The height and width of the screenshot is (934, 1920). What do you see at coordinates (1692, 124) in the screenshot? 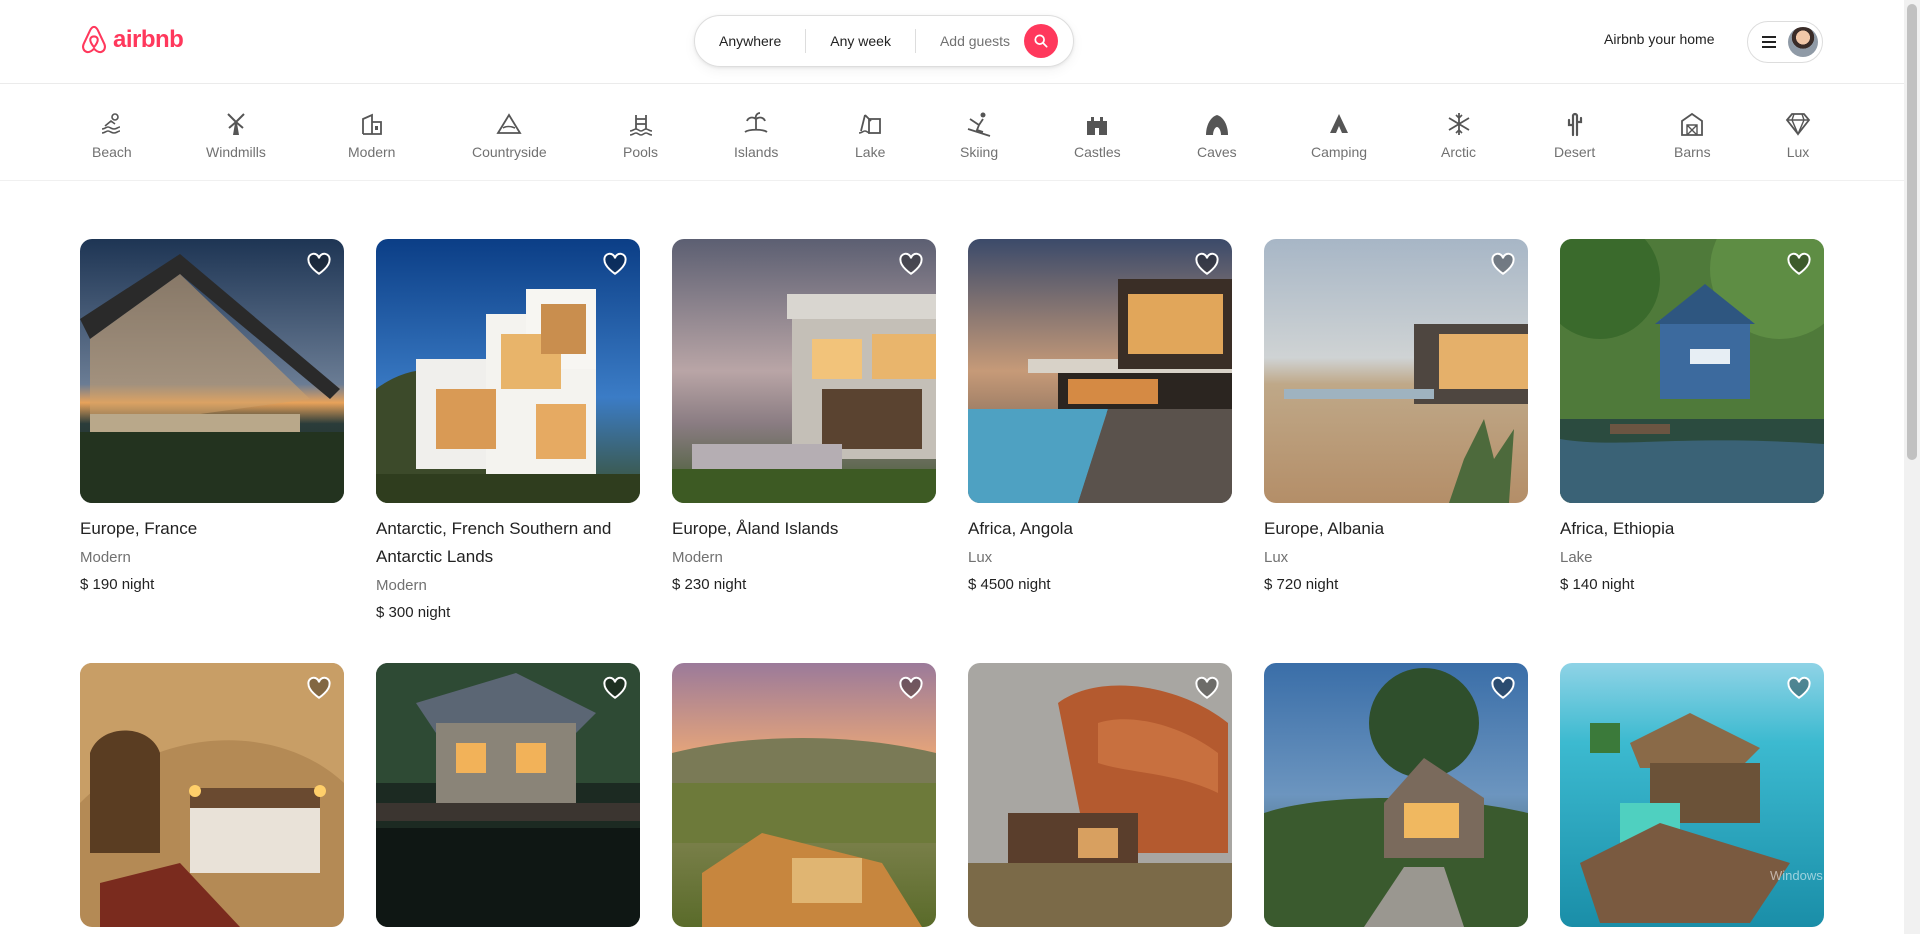
I see `barn-icon` at bounding box center [1692, 124].